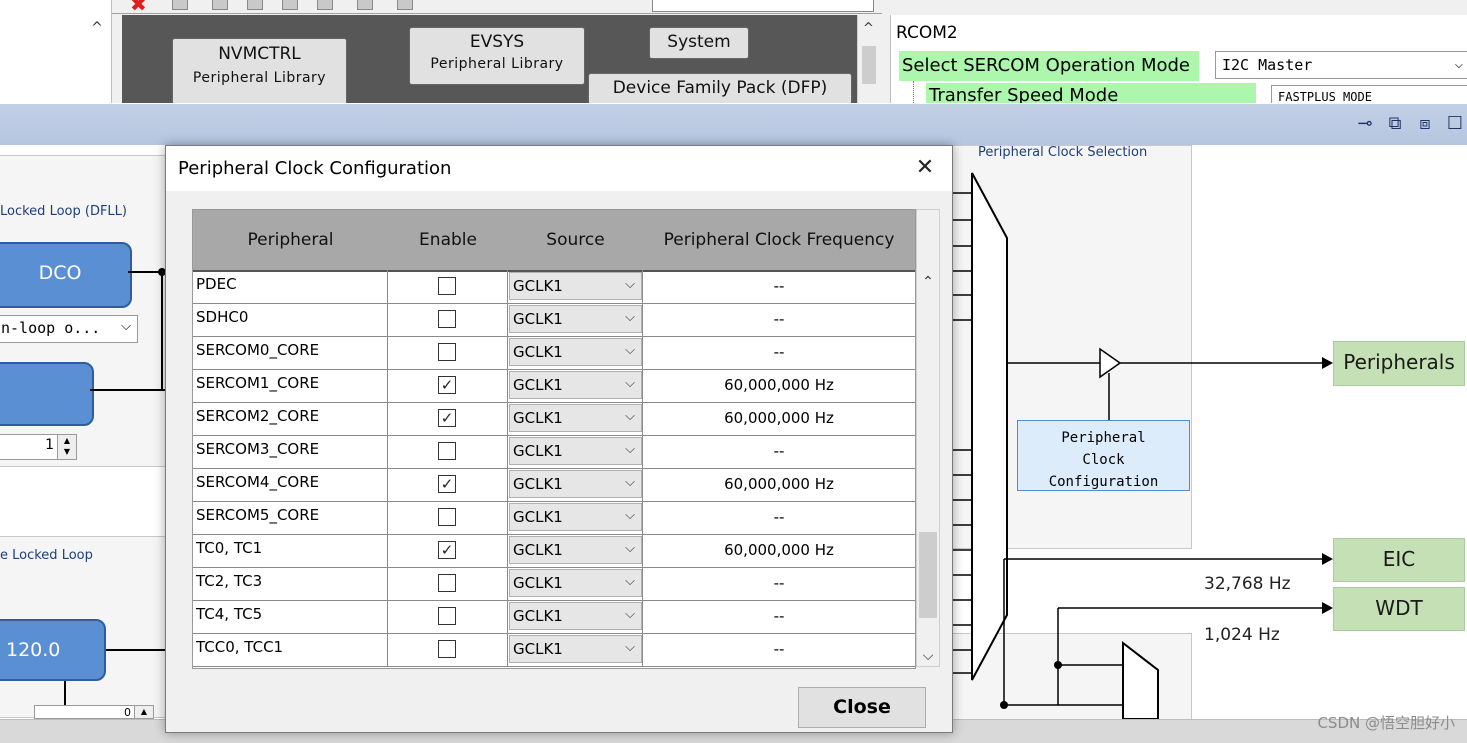  I want to click on table-row: SERCOM5_CORE GCLK1 ⌵ --, so click(554, 518).